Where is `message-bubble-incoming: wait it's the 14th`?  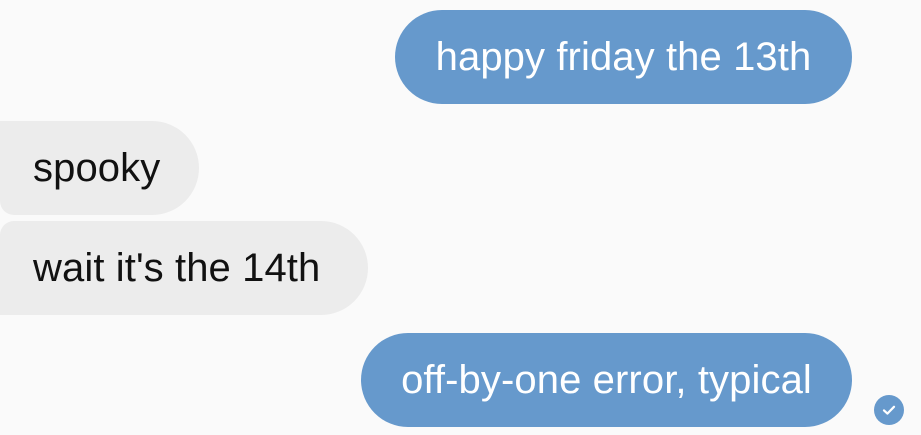
message-bubble-incoming: wait it's the 14th is located at coordinates (184, 268).